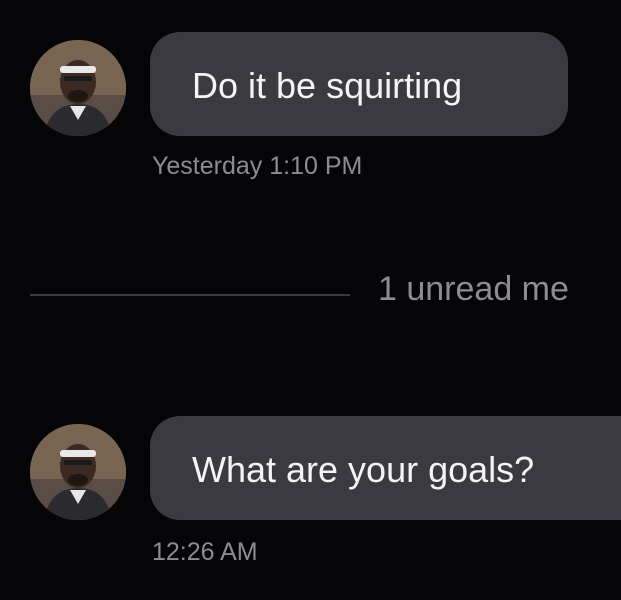 The height and width of the screenshot is (600, 621). What do you see at coordinates (205, 552) in the screenshot?
I see `message-timestamp: 12:26 AM` at bounding box center [205, 552].